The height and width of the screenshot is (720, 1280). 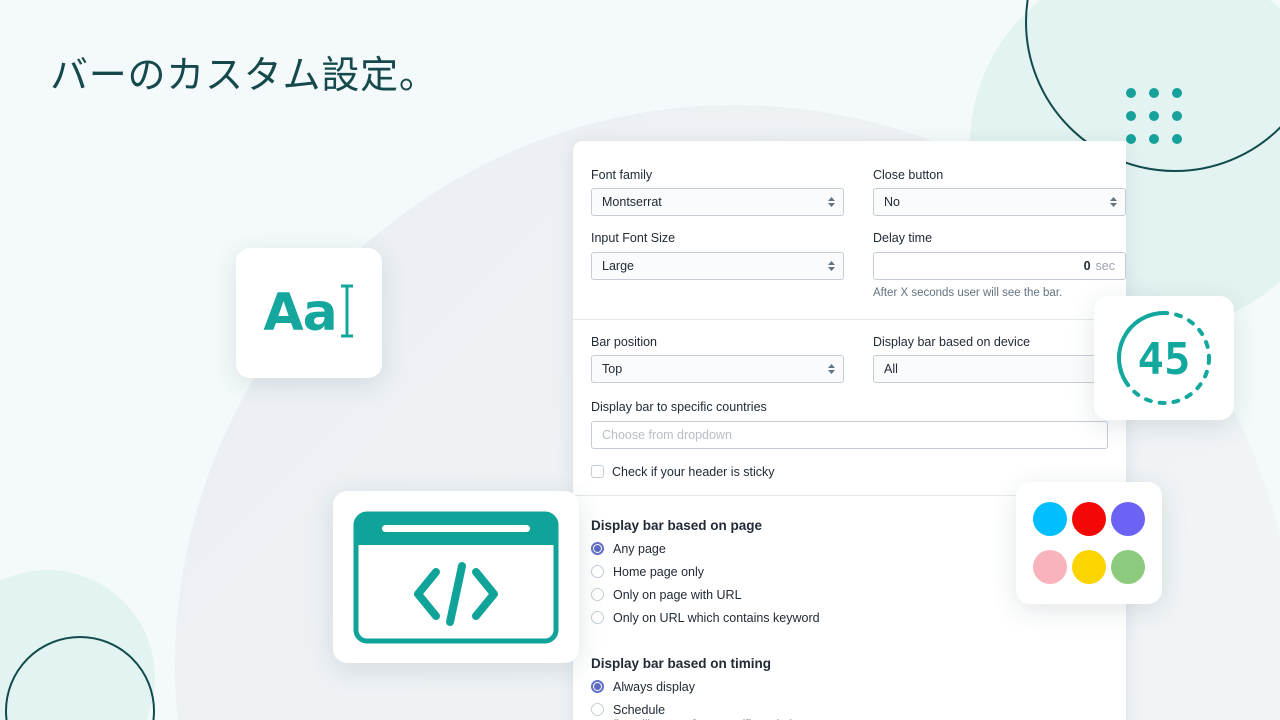 I want to click on code-browser-card, so click(x=456, y=577).